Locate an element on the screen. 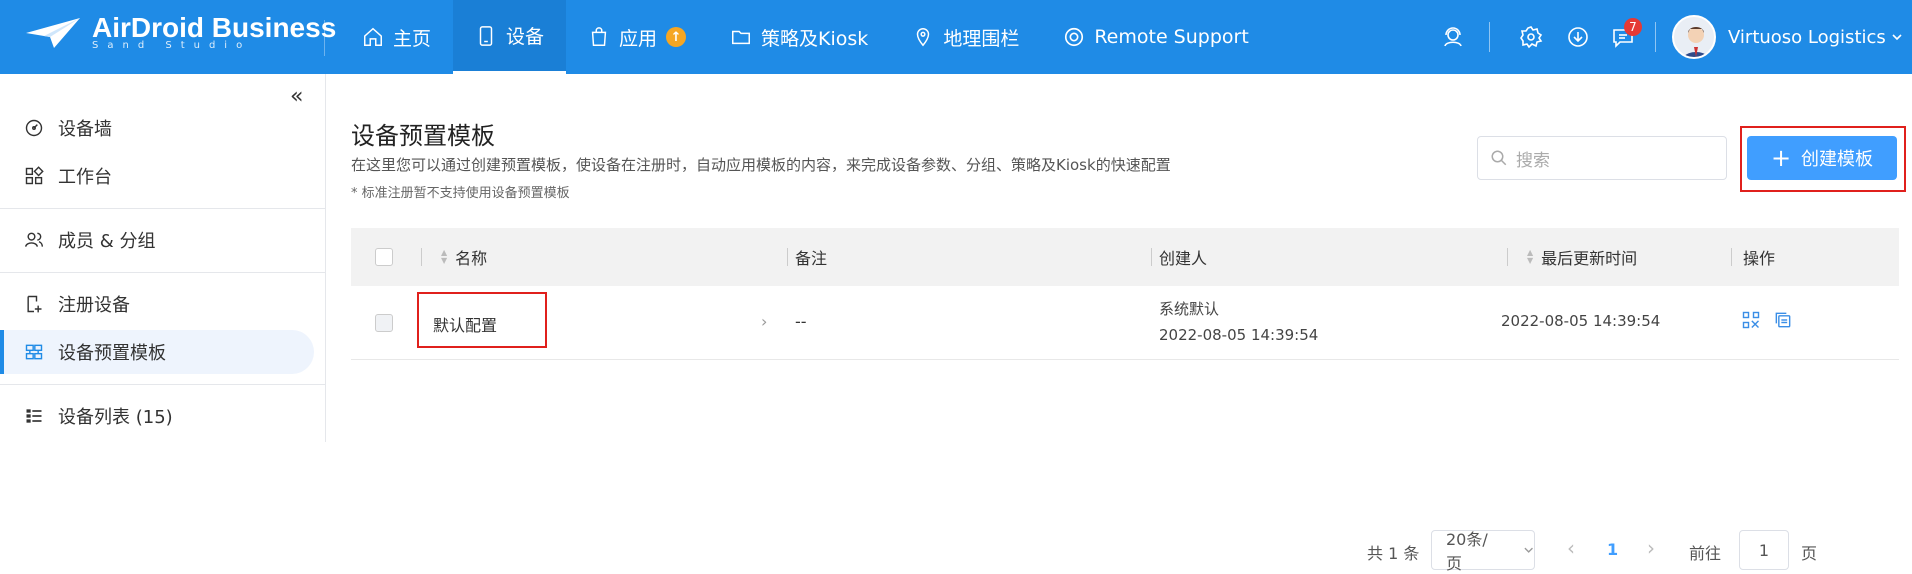  goto-page-input: 1 is located at coordinates (1764, 550).